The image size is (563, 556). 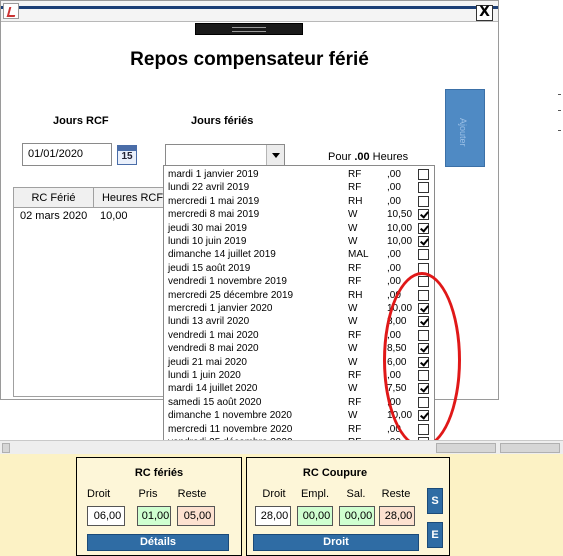 What do you see at coordinates (249, 11) in the screenshot?
I see `title-bar: X` at bounding box center [249, 11].